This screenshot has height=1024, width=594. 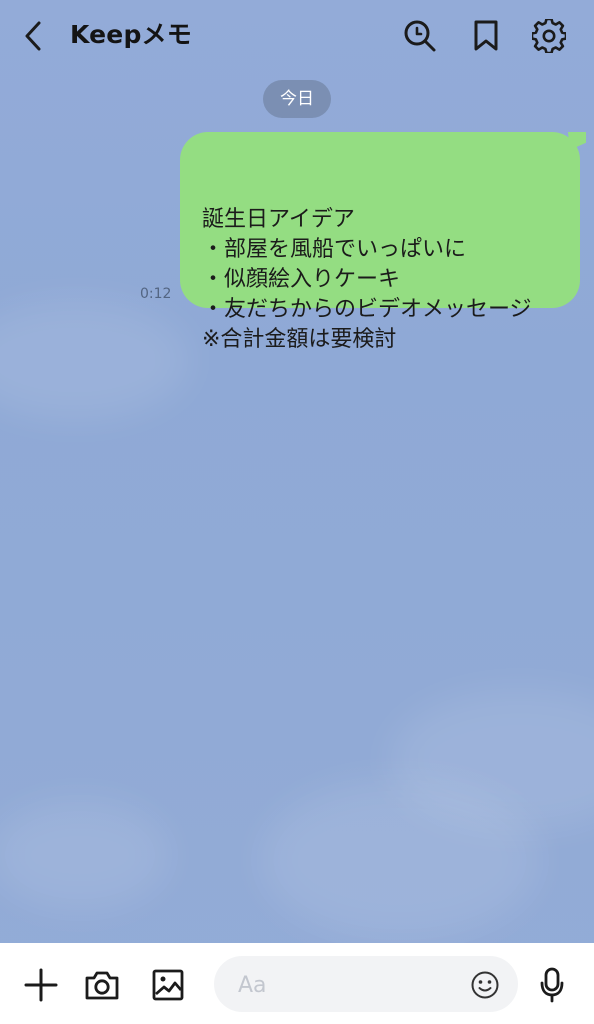 I want to click on bookmark-icon, so click(x=486, y=36).